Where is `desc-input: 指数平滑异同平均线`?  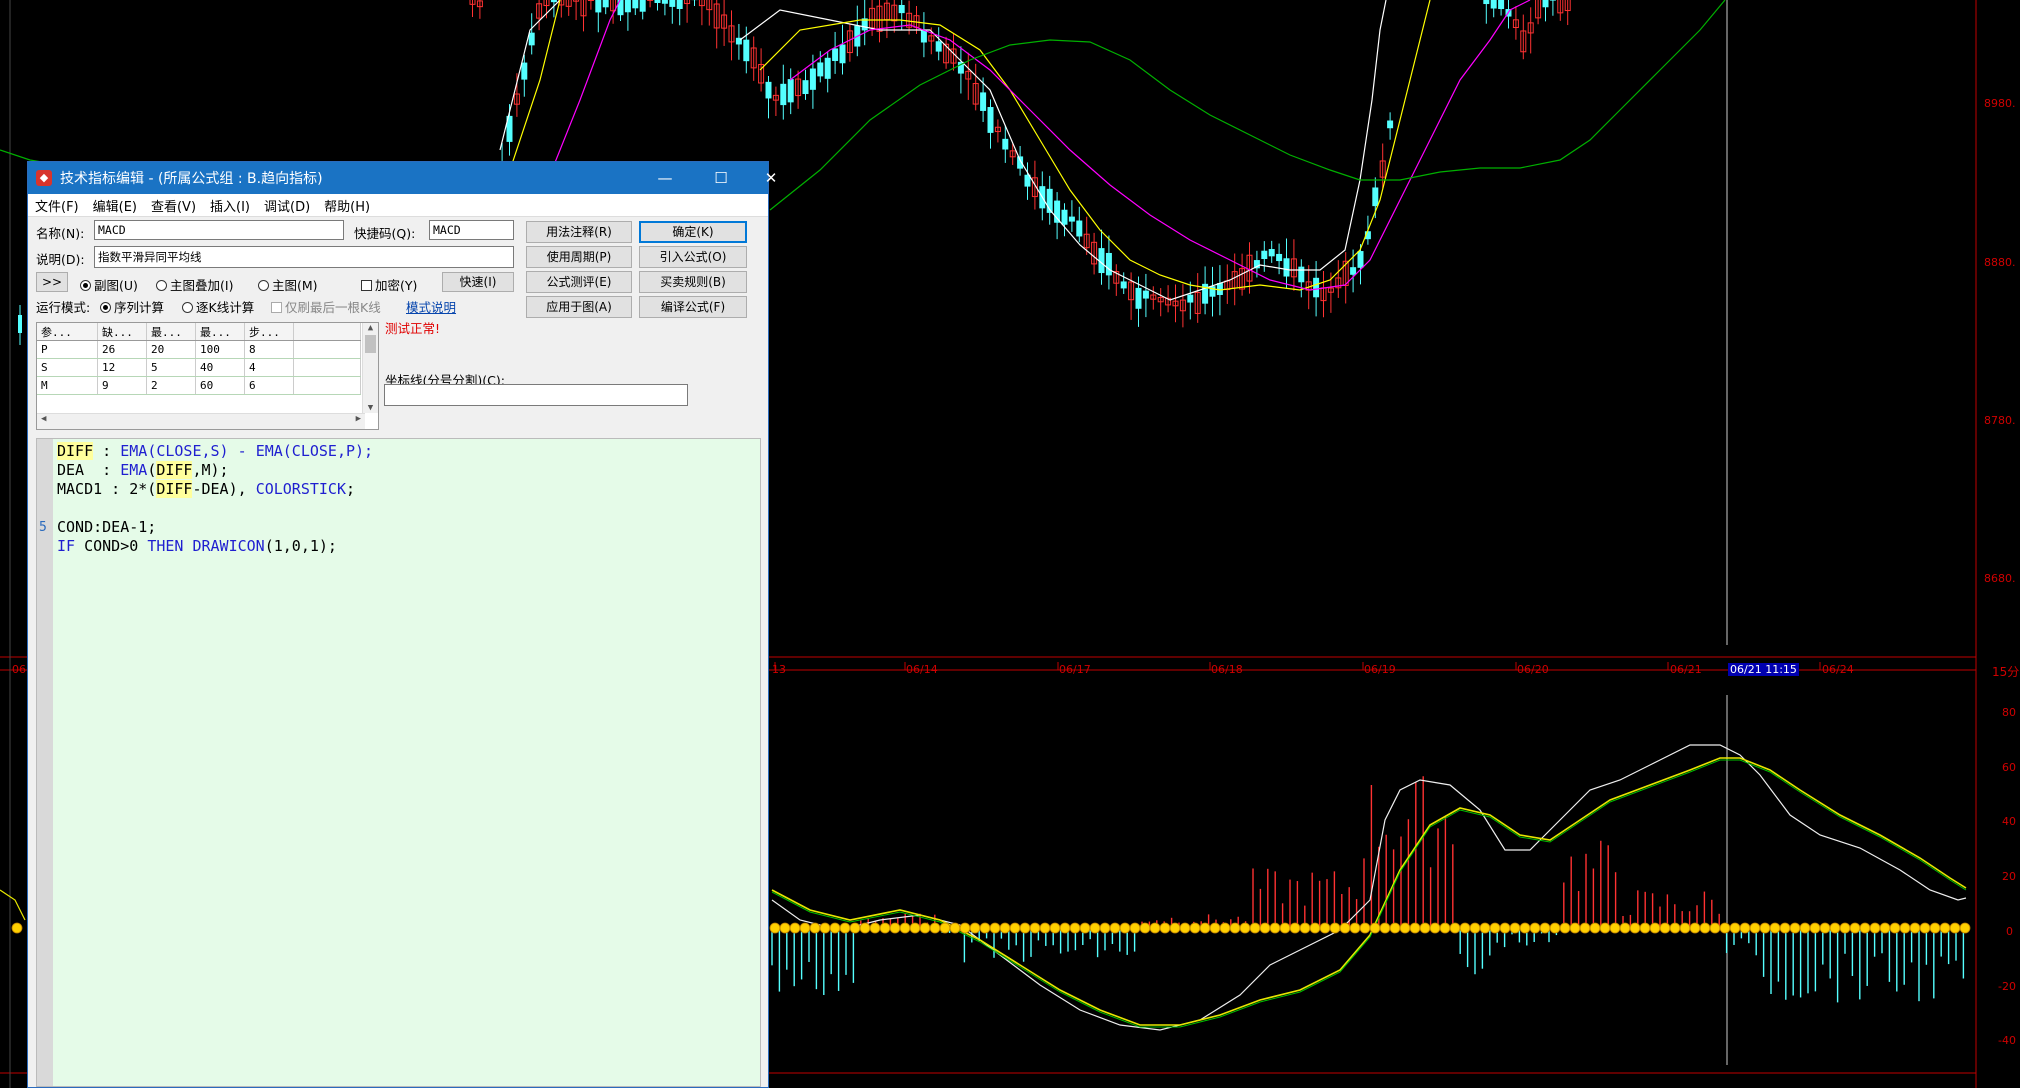 desc-input: 指数平滑异同平均线 is located at coordinates (304, 257).